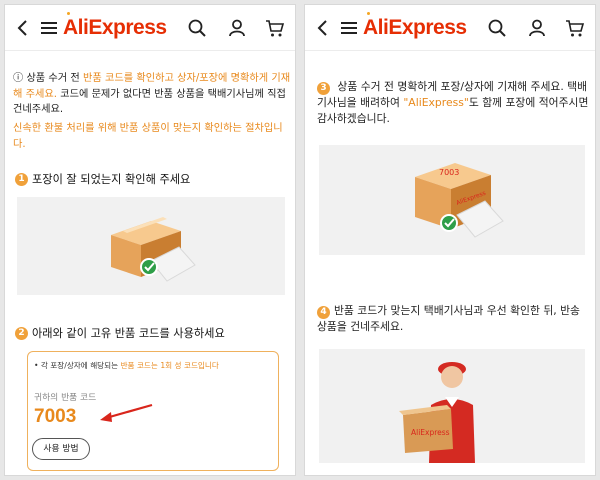 The width and height of the screenshot is (600, 480). I want to click on labeled-box-image: 7003 AliExpress, so click(452, 200).